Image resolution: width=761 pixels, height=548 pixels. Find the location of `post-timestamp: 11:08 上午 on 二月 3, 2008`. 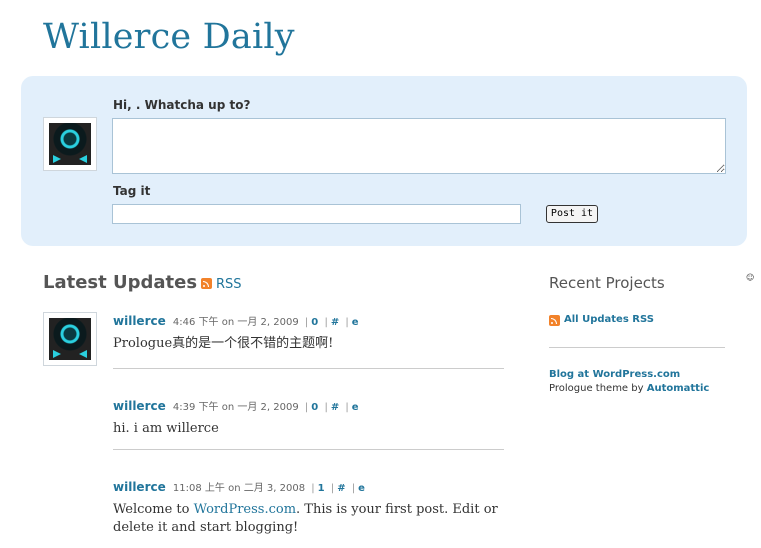

post-timestamp: 11:08 上午 on 二月 3, 2008 is located at coordinates (239, 488).